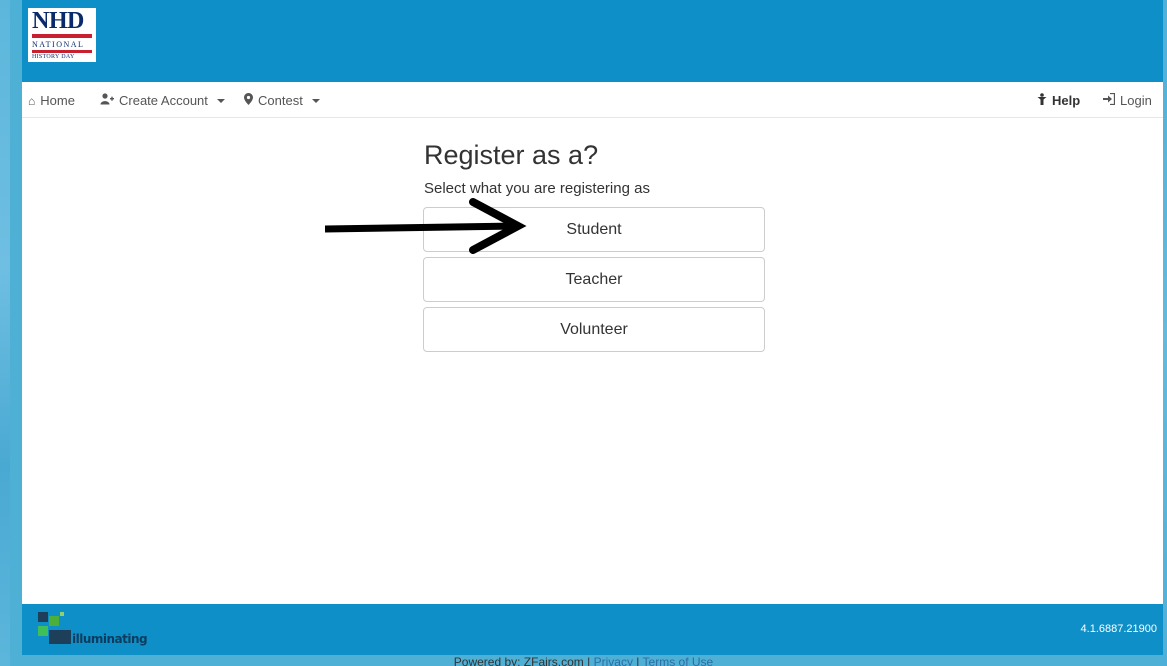  I want to click on sign-in-icon, so click(1109, 100).